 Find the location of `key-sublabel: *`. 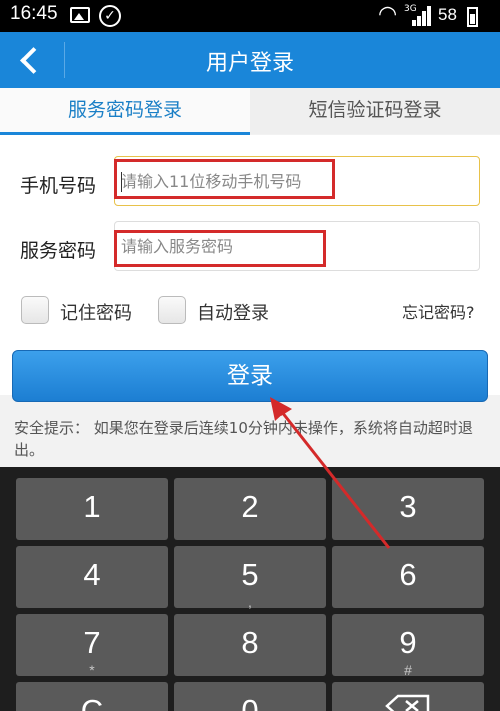

key-sublabel: * is located at coordinates (92, 670).